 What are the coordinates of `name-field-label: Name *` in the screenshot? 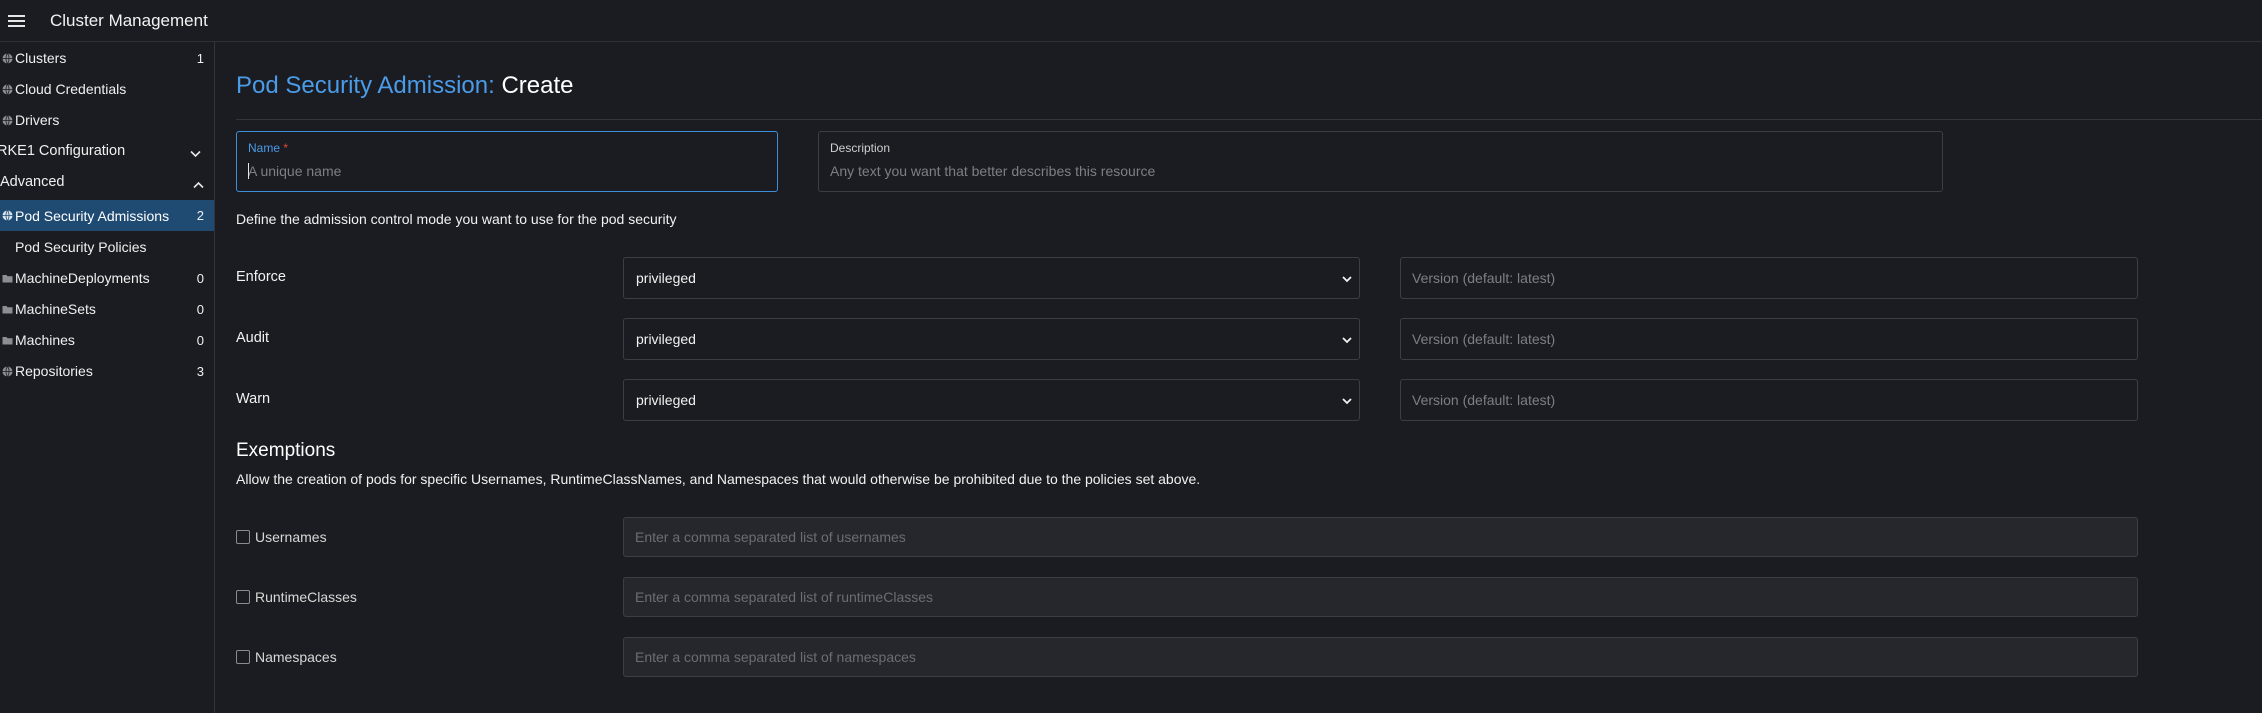 It's located at (268, 148).